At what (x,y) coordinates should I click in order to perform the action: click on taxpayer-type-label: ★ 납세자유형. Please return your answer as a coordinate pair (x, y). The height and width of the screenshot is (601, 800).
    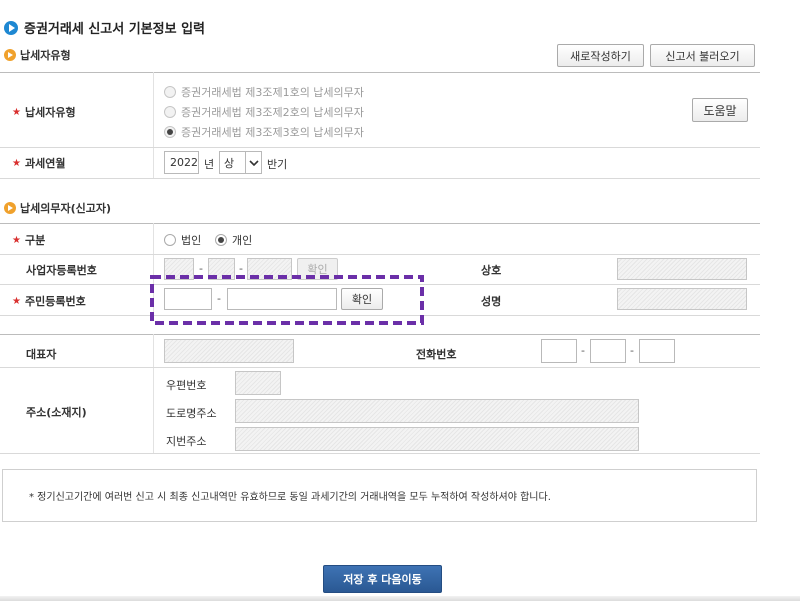
    Looking at the image, I should click on (44, 112).